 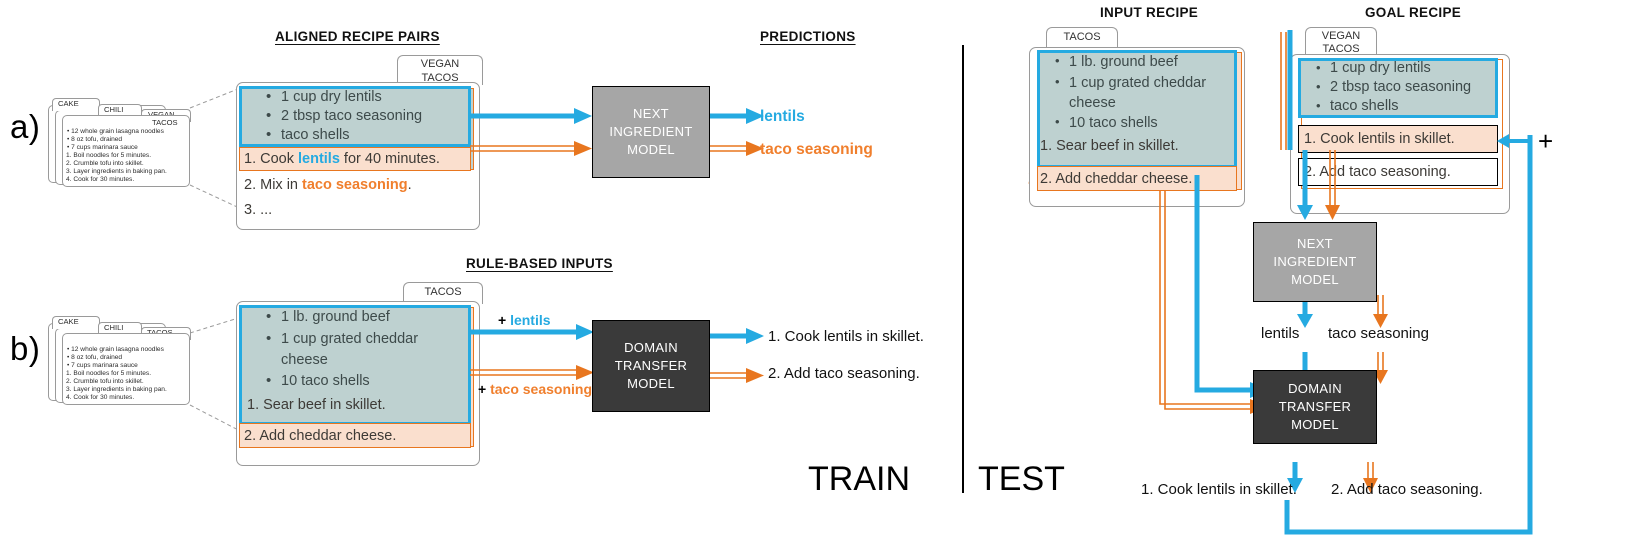 I want to click on stack-a-line-4: 2. Crumble tofu into skillet., so click(x=105, y=163).